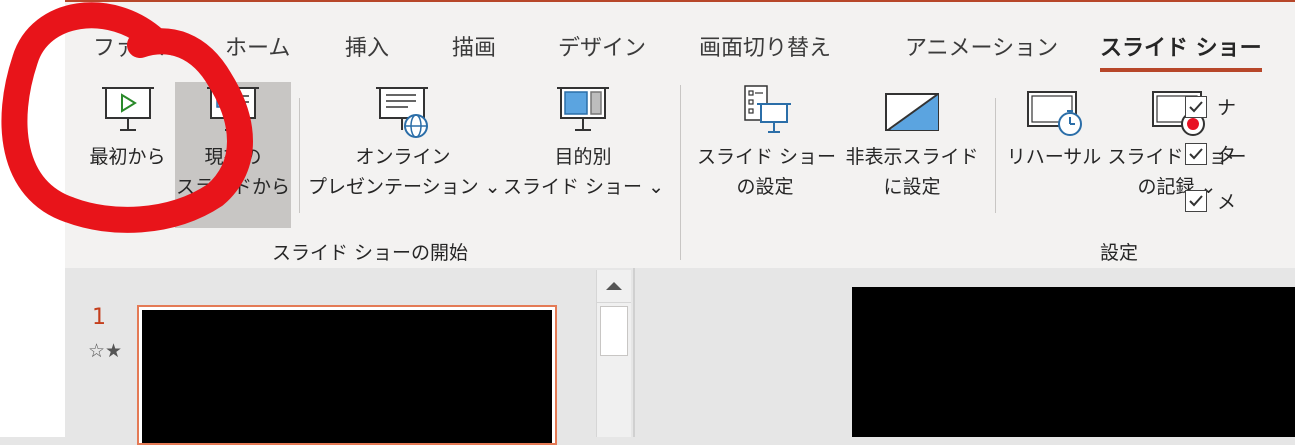 The image size is (1295, 445). Describe the element at coordinates (912, 112) in the screenshot. I see `hide-slide-icon` at that location.